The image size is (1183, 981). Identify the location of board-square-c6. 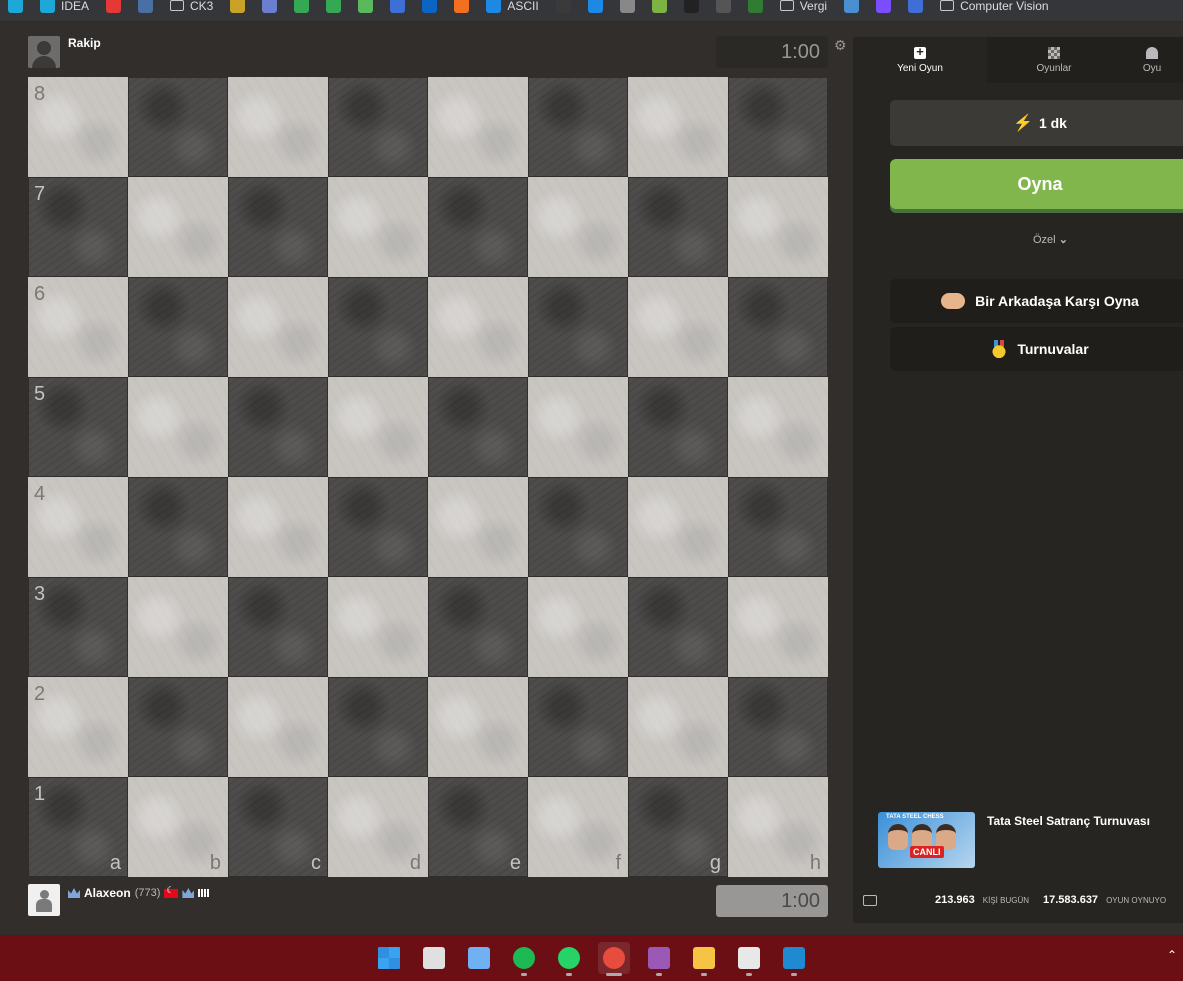
(278, 327).